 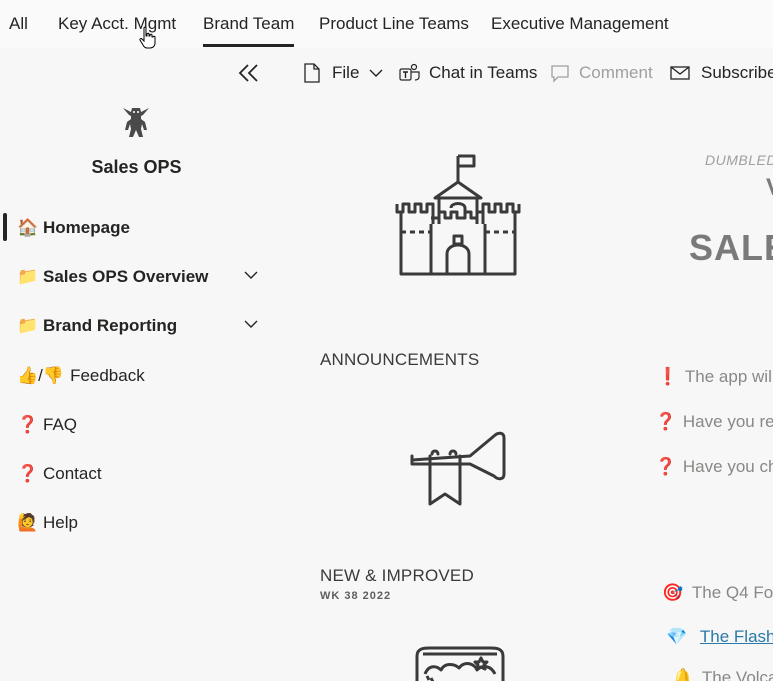 I want to click on new-item-link: The Flash I, so click(x=736, y=636).